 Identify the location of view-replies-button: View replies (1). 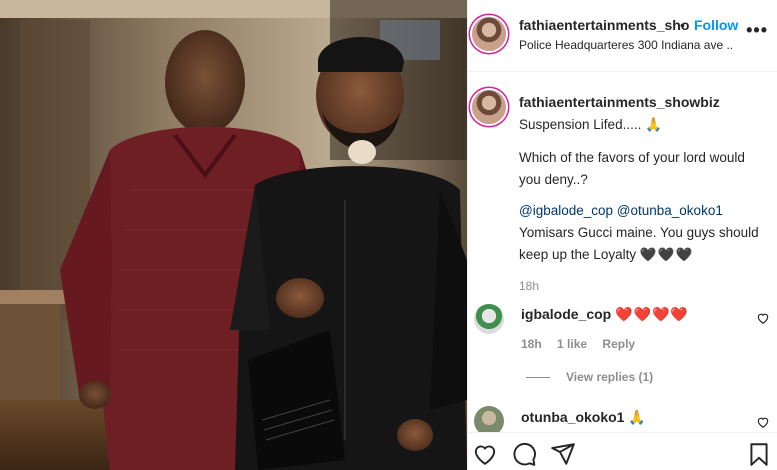
(589, 377).